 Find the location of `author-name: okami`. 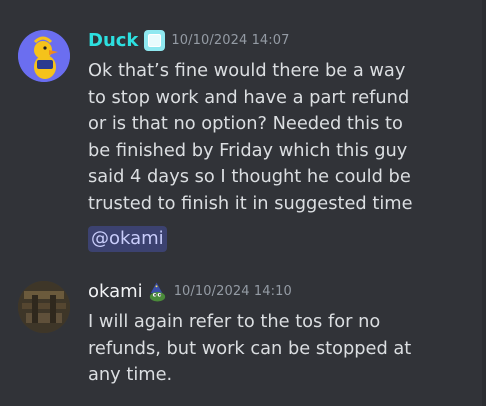

author-name: okami is located at coordinates (115, 291).